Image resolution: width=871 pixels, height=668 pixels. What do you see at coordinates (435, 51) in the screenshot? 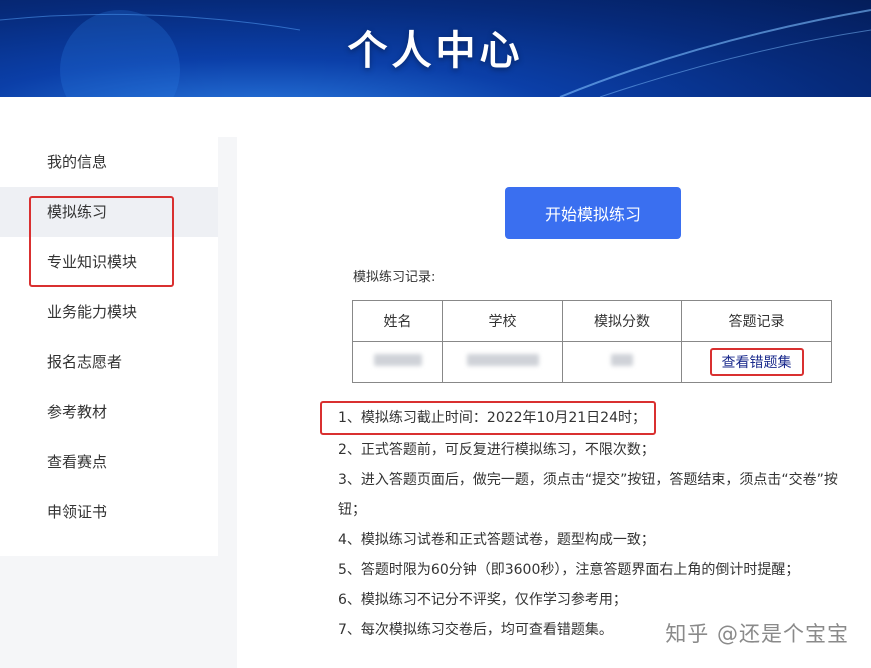
I see `page-title: 个人中心` at bounding box center [435, 51].